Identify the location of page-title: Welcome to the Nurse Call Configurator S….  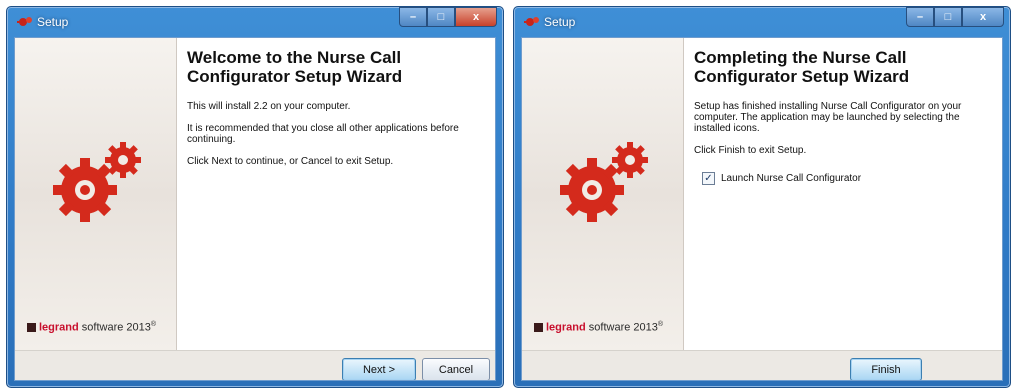
(295, 67).